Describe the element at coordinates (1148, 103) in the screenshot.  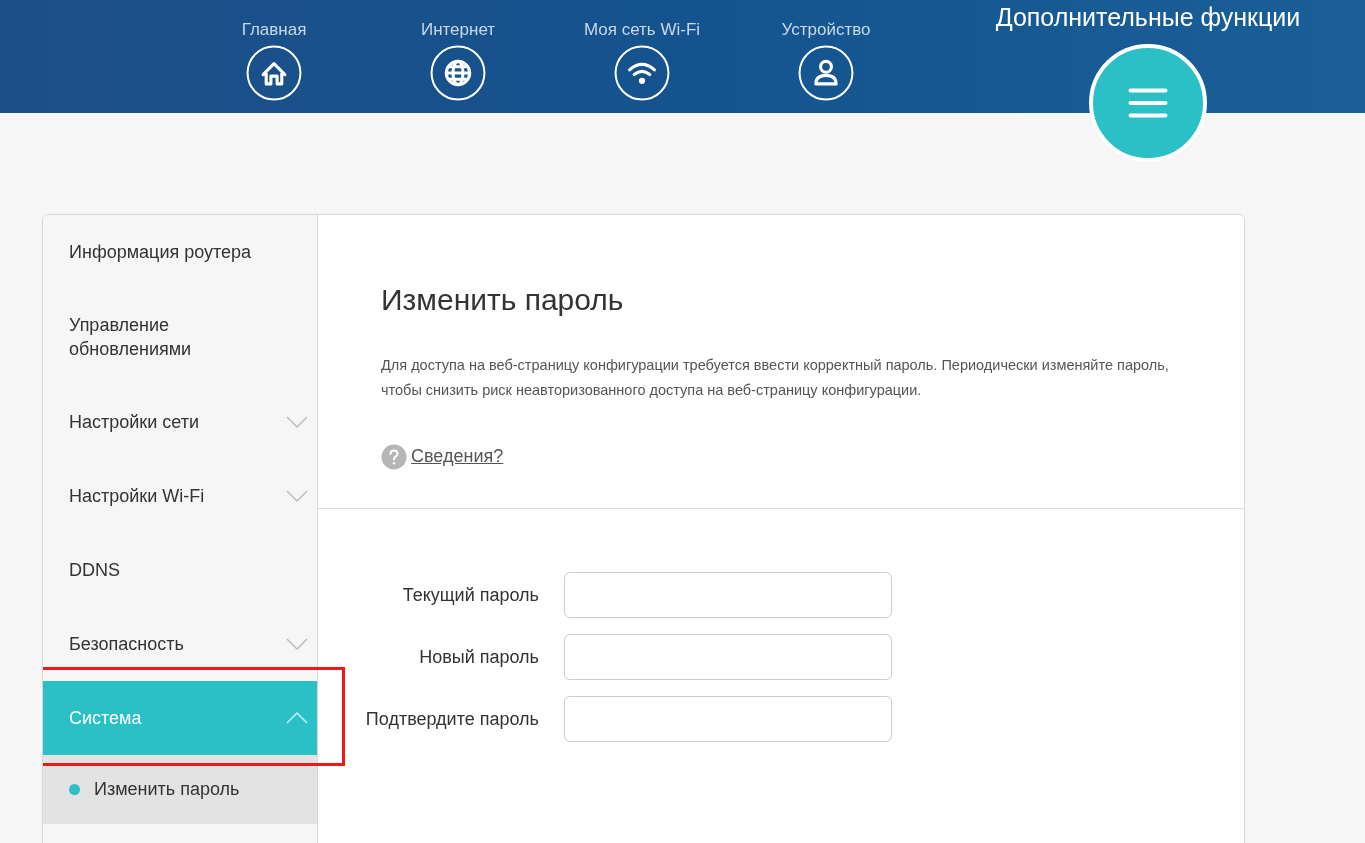
I see `menu-icon` at that location.